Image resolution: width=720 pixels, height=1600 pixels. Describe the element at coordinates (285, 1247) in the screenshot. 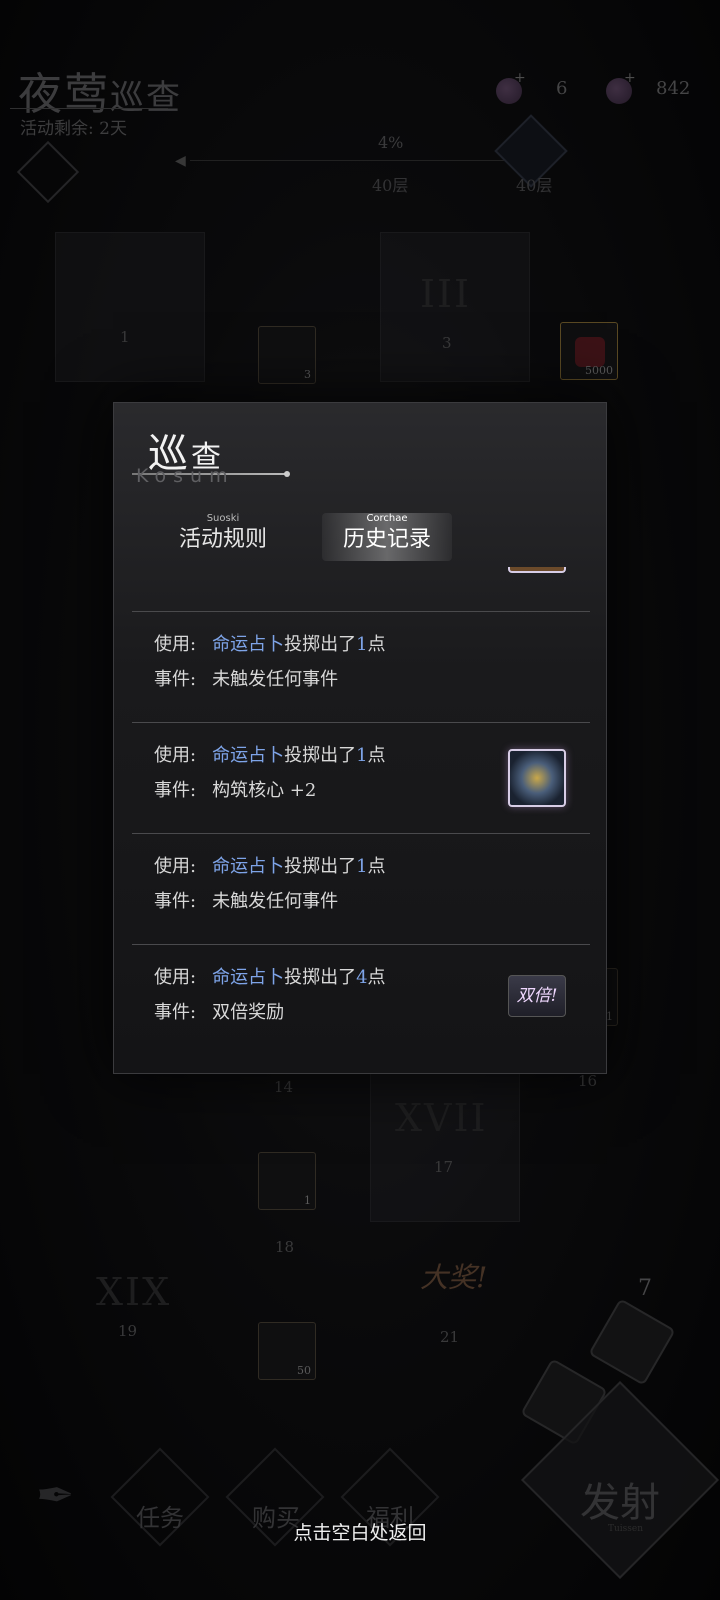

I see `tile-number: 18` at that location.